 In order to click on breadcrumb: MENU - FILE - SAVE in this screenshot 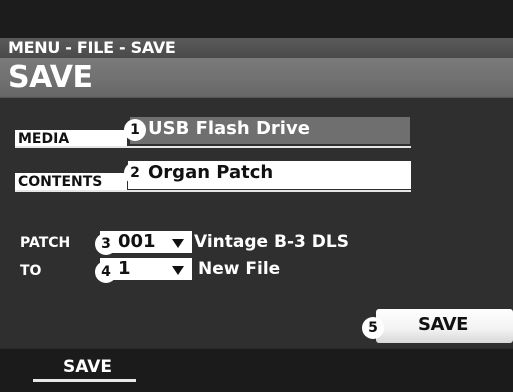, I will do `click(256, 48)`.